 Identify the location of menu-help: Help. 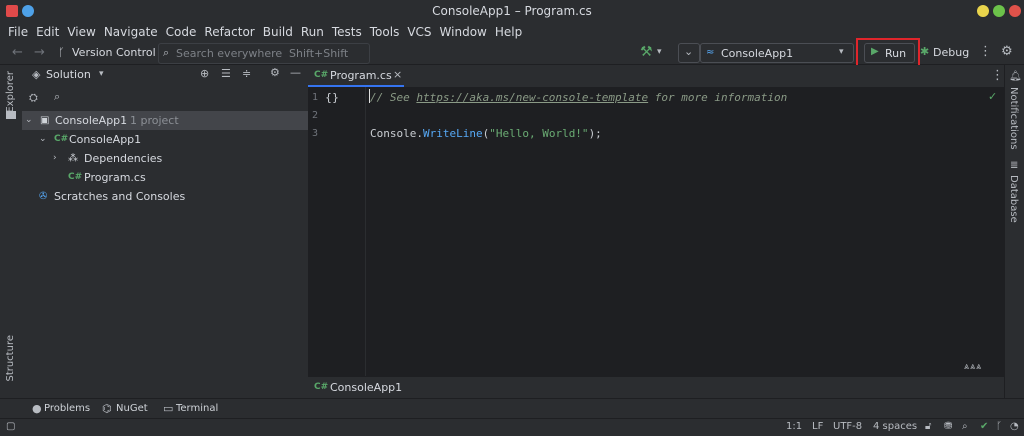
(508, 32).